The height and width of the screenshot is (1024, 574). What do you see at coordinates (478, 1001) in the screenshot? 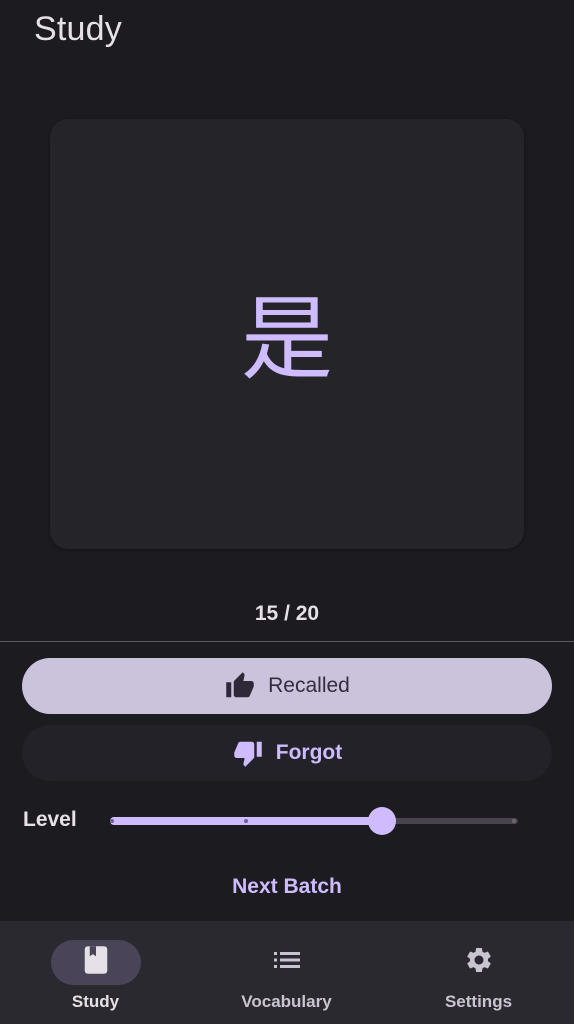
I see `nav-label-settings: Settings` at bounding box center [478, 1001].